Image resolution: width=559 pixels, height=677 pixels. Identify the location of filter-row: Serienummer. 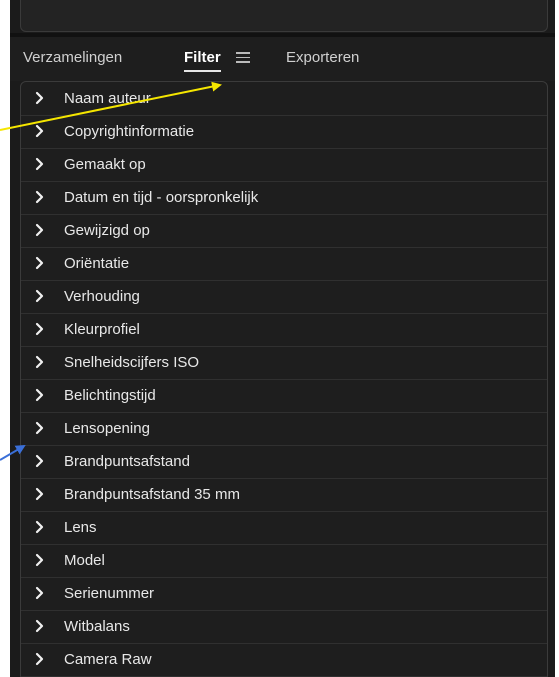
(284, 594).